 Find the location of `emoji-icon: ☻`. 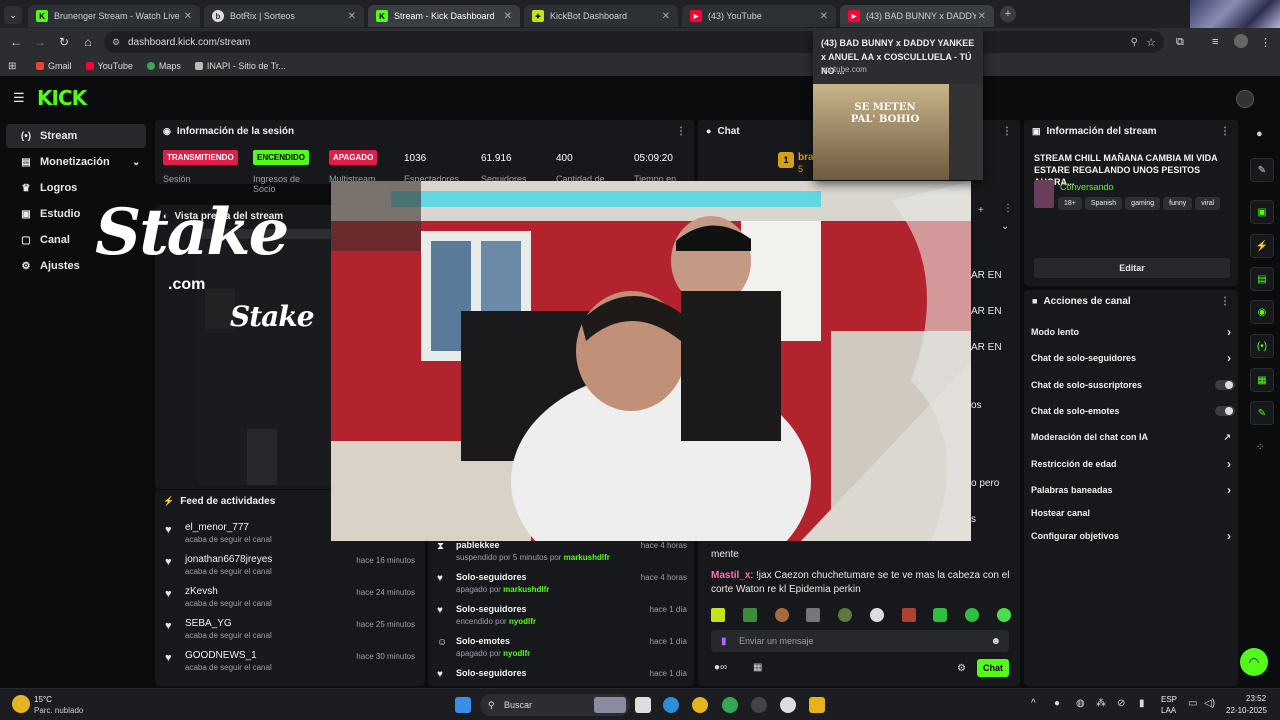

emoji-icon: ☻ is located at coordinates (995, 641).